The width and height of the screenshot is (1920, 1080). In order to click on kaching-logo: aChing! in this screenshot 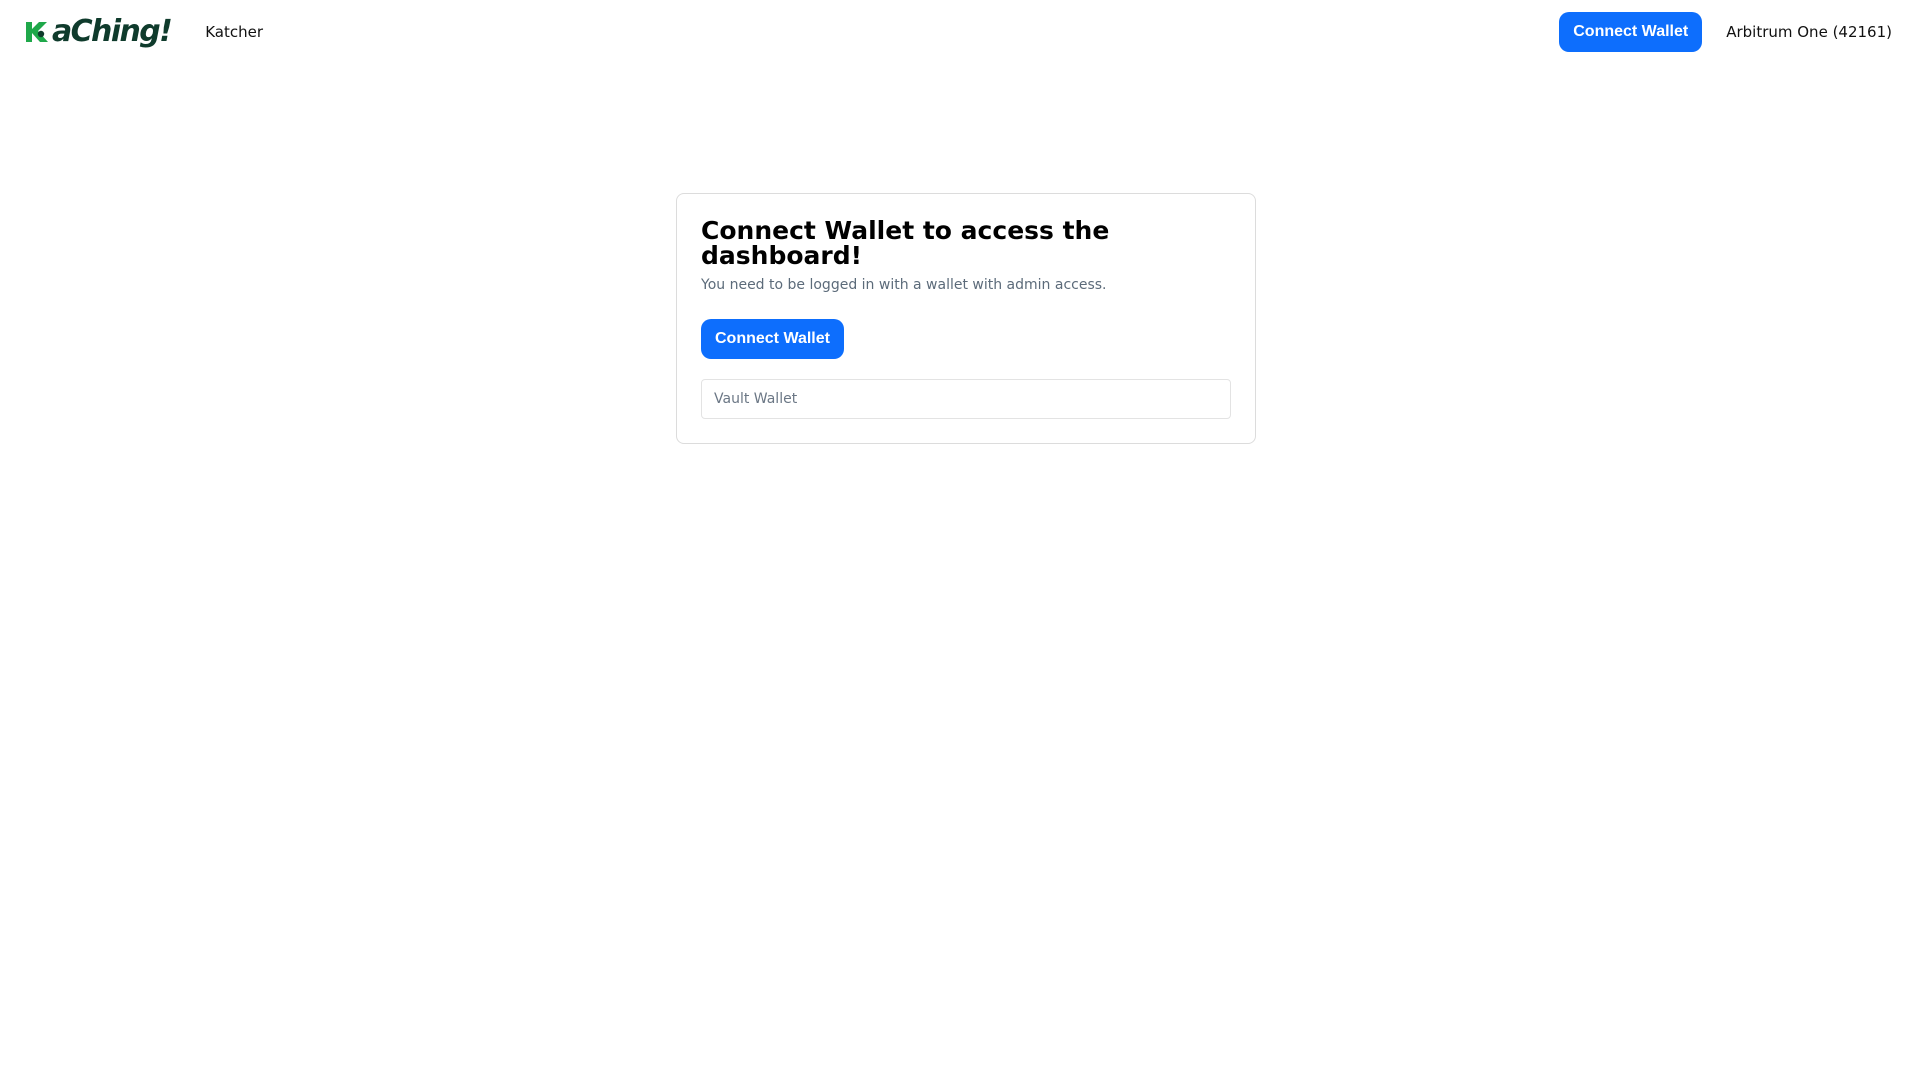, I will do `click(98, 32)`.